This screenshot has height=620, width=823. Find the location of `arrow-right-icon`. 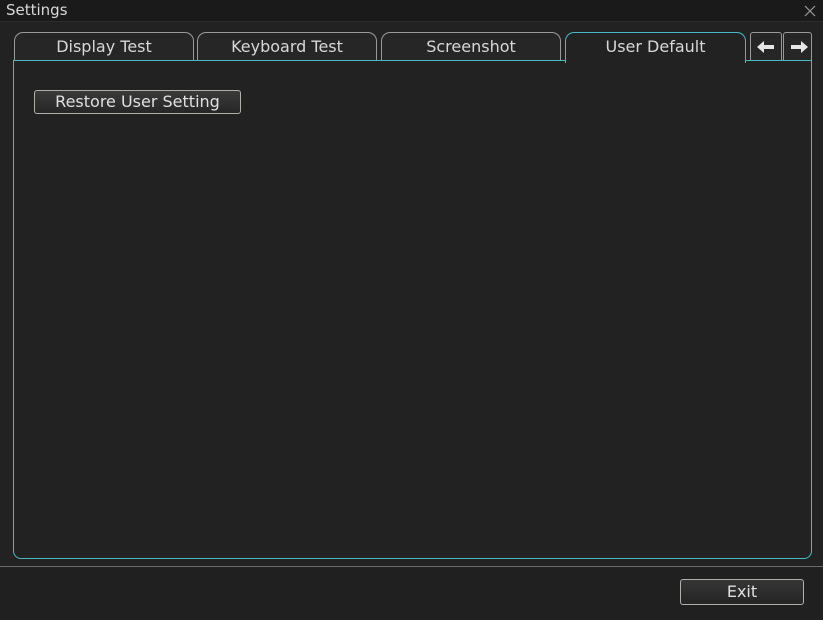

arrow-right-icon is located at coordinates (799, 47).